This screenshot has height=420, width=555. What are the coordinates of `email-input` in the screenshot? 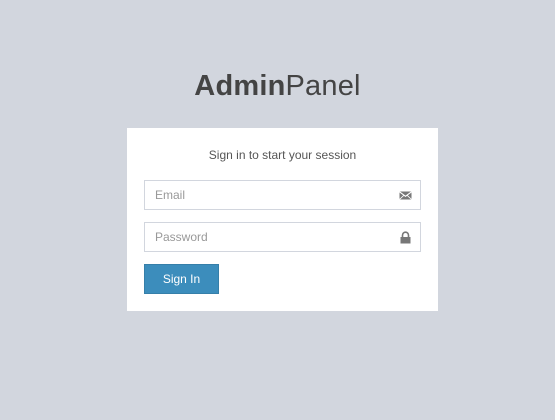 It's located at (282, 195).